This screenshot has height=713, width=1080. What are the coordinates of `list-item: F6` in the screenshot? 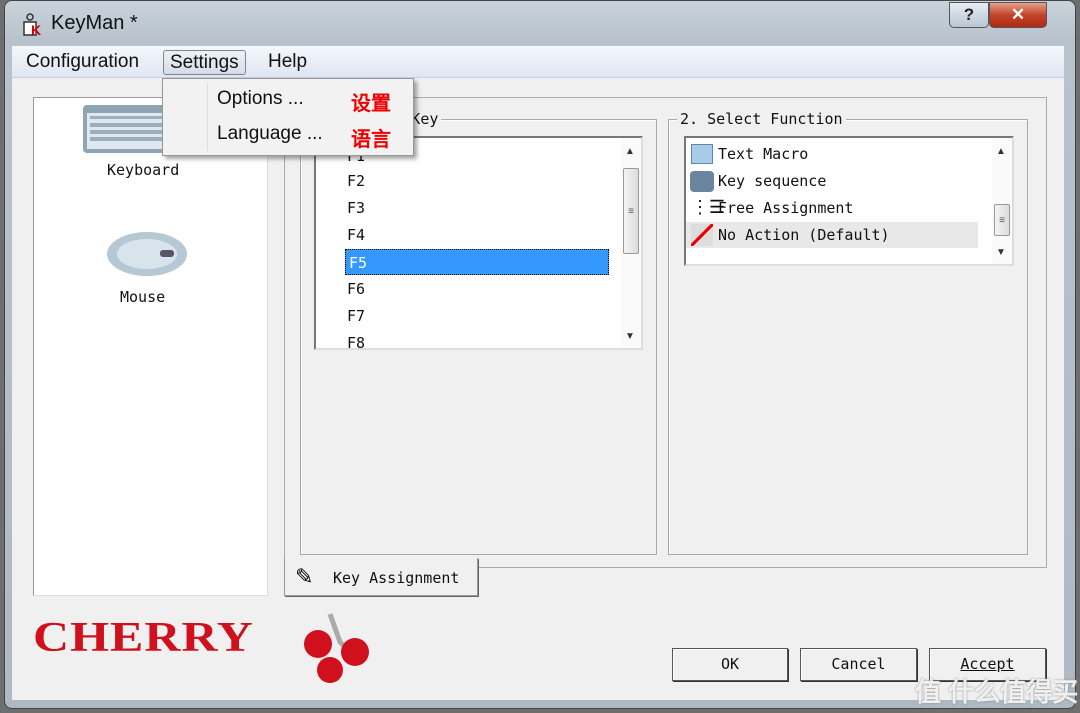 It's located at (354, 289).